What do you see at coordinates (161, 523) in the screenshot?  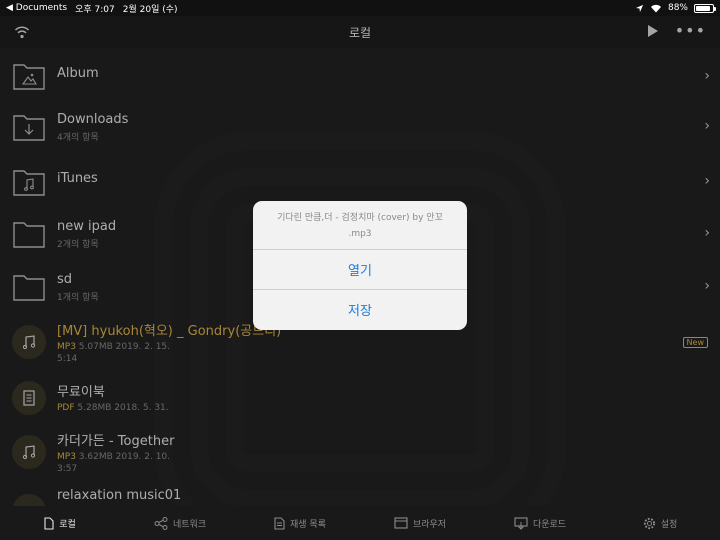 I see `share-icon` at bounding box center [161, 523].